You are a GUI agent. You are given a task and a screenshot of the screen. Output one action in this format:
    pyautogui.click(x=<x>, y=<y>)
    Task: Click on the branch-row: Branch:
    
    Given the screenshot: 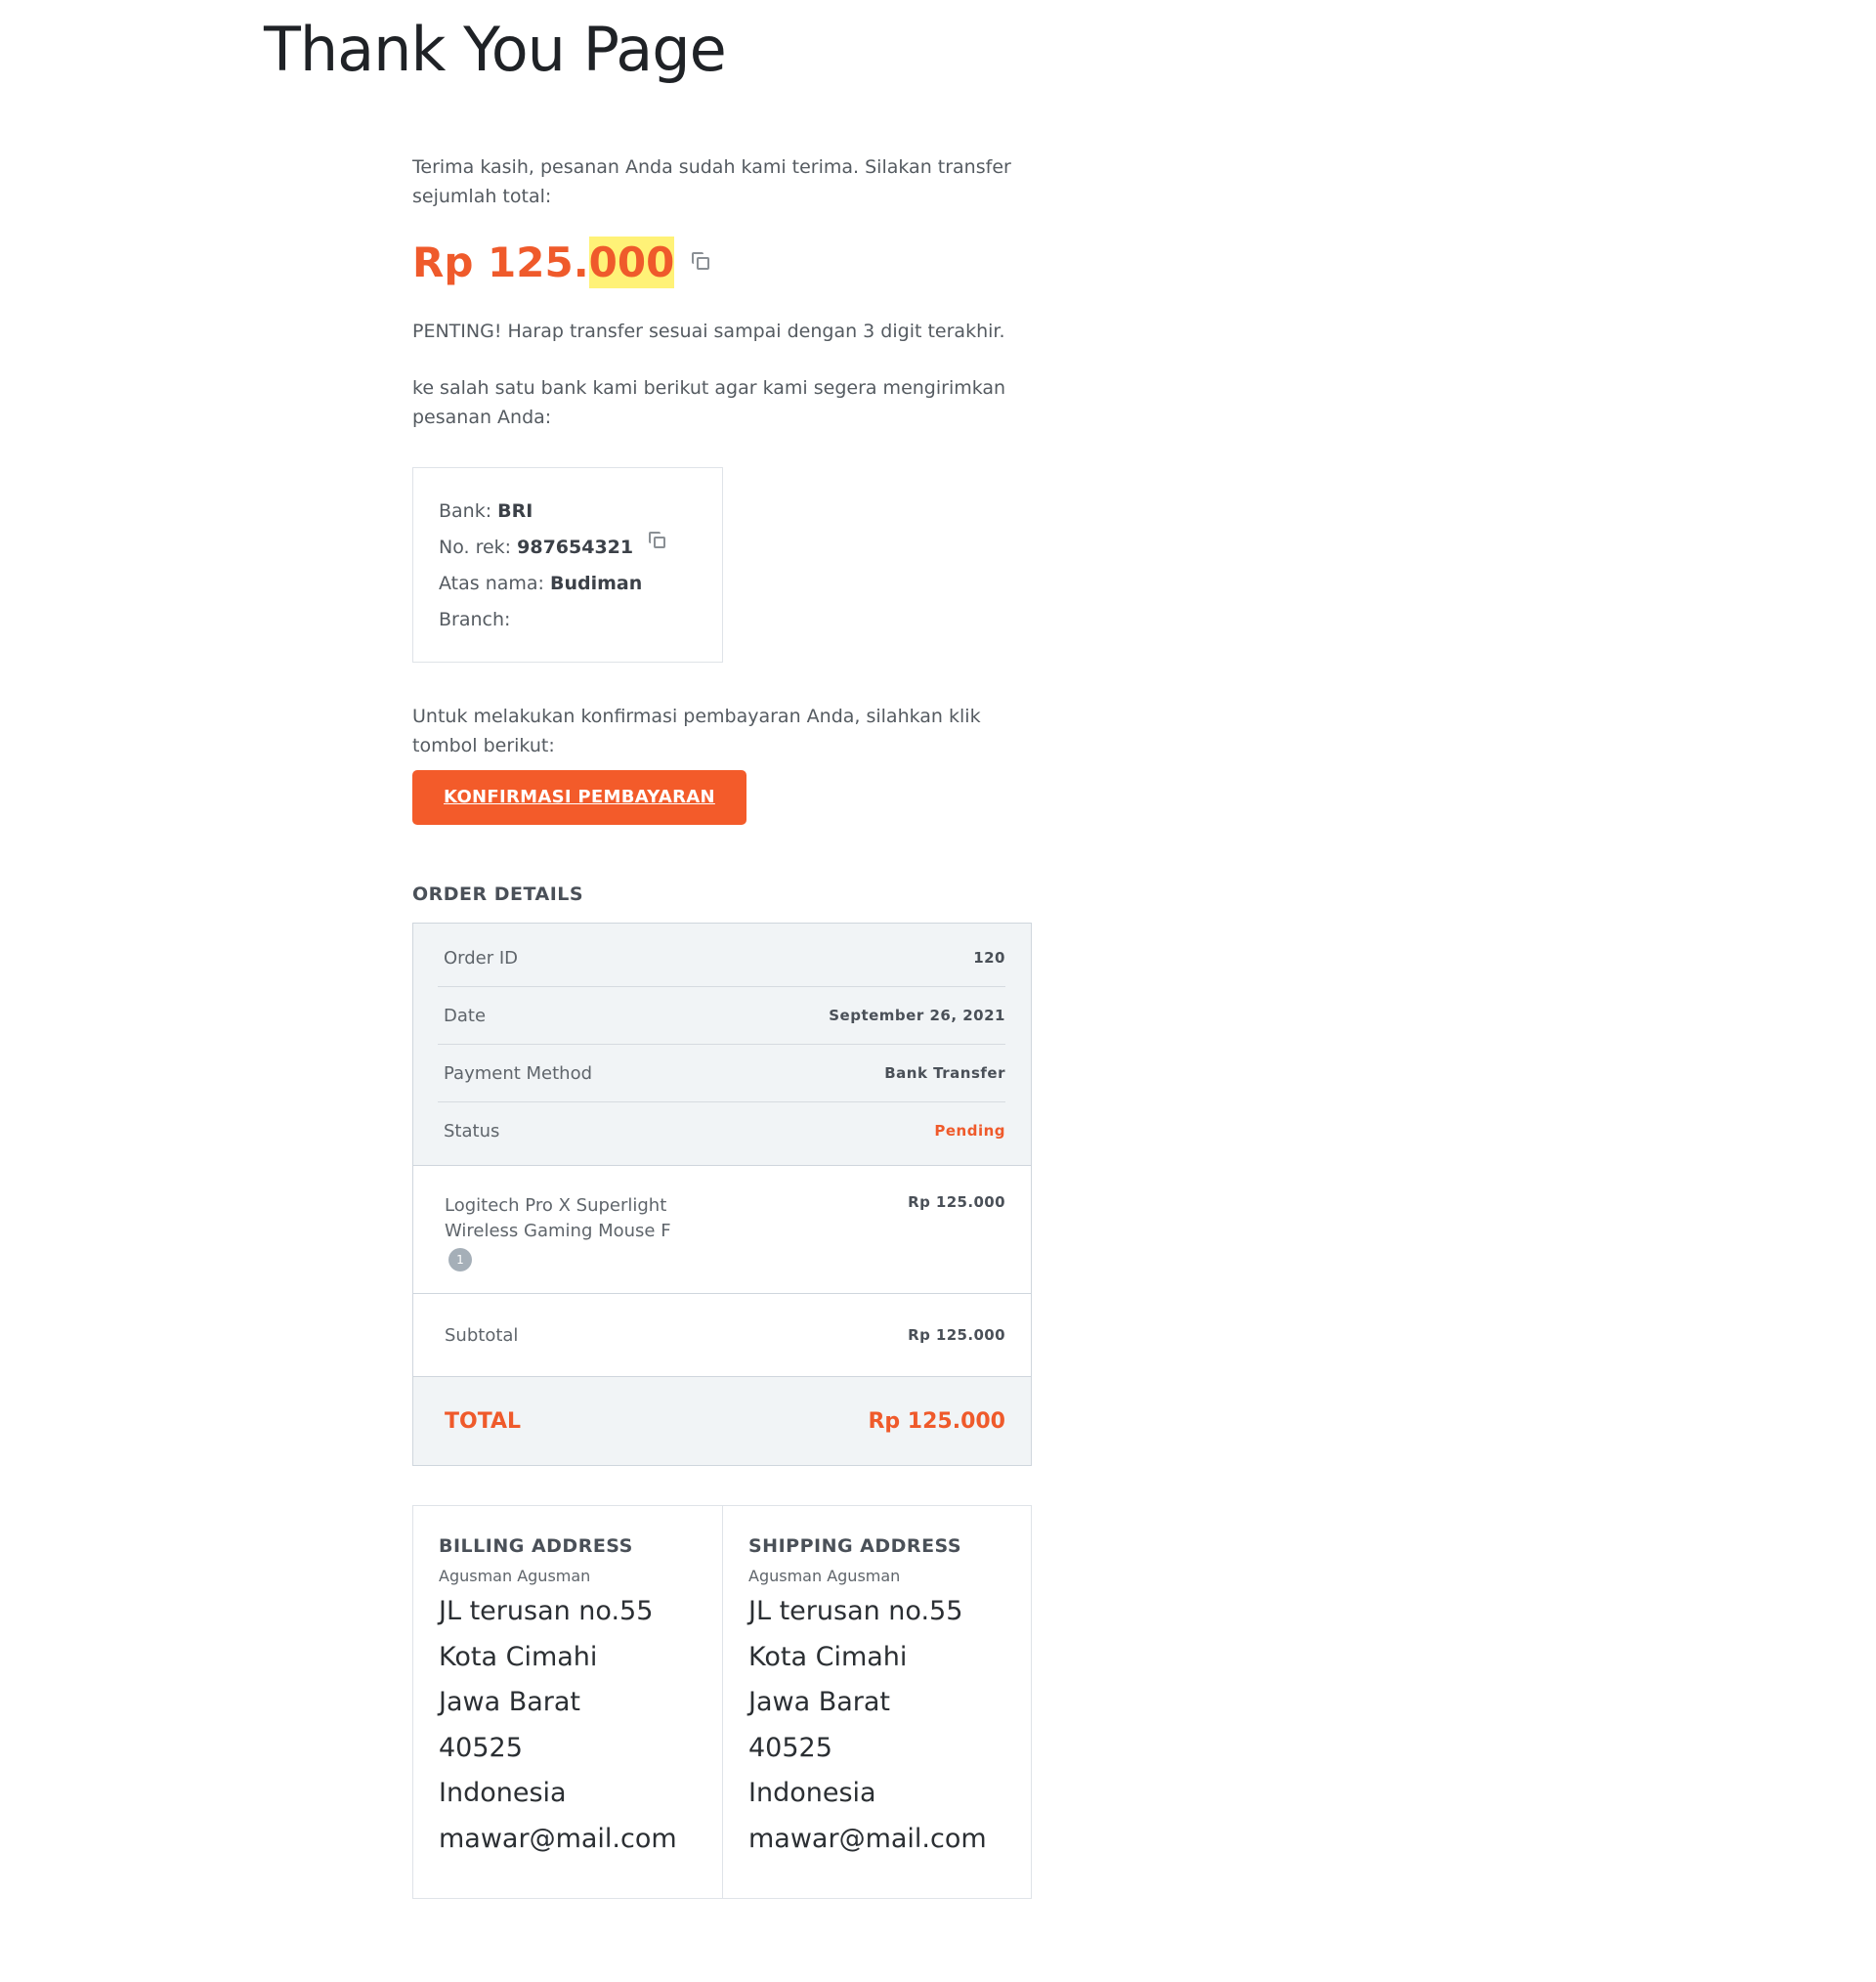 What is the action you would take?
    pyautogui.click(x=568, y=620)
    